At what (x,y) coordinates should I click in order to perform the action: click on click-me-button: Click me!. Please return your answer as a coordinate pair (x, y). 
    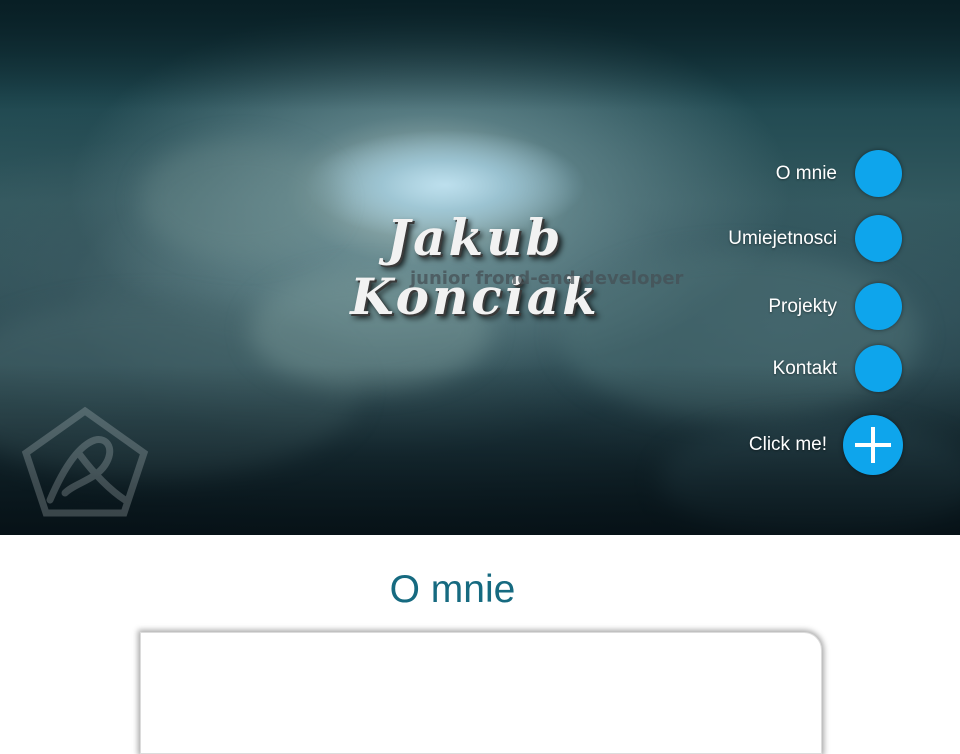
    Looking at the image, I should click on (826, 445).